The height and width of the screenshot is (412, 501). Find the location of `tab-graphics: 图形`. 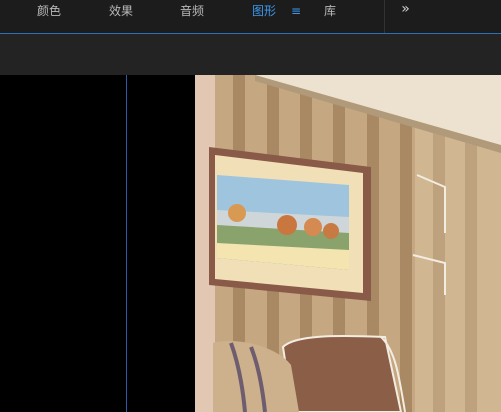

tab-graphics: 图形 is located at coordinates (264, 11).